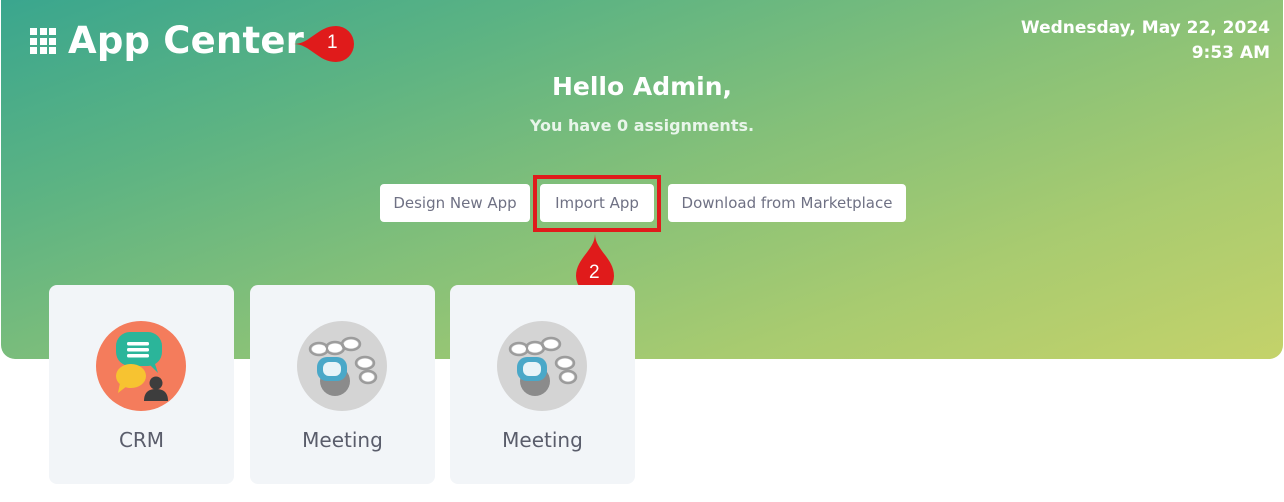  Describe the element at coordinates (455, 203) in the screenshot. I see `design-new-app-button: Design New App` at that location.